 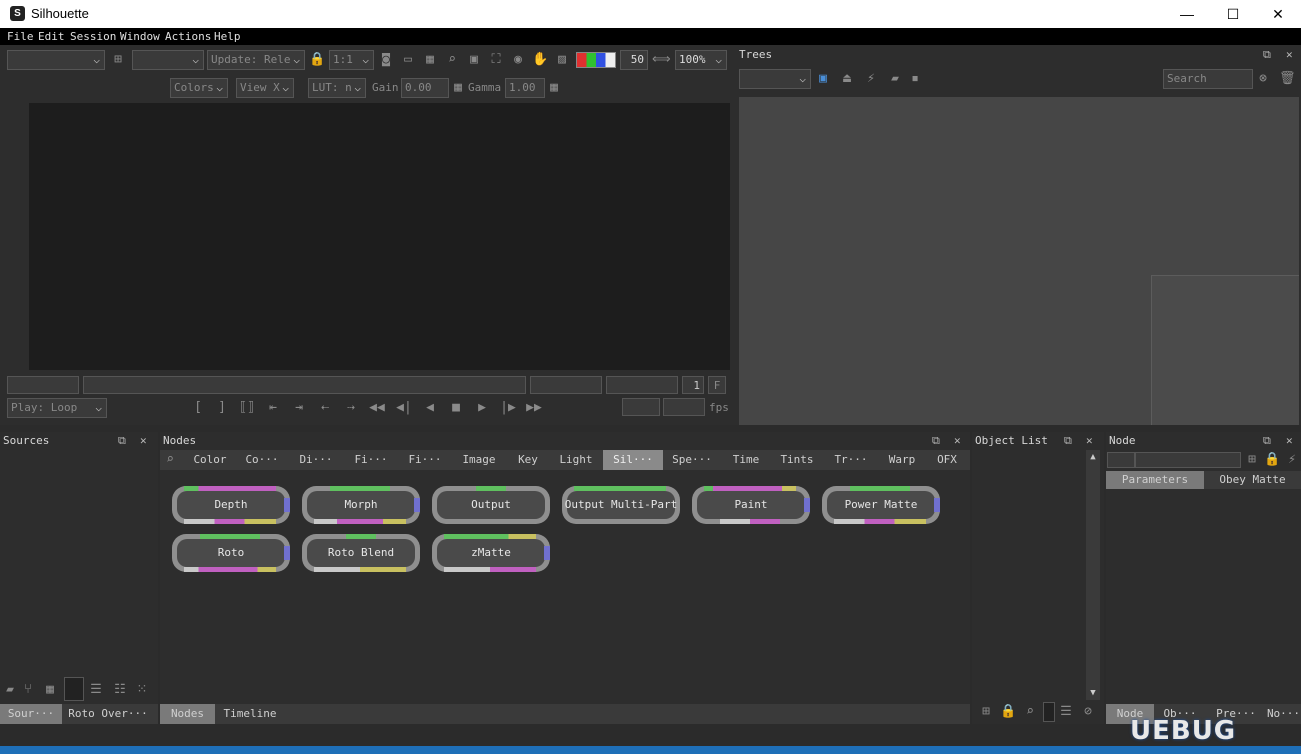 What do you see at coordinates (751, 505) in the screenshot?
I see `node-paint: Paint` at bounding box center [751, 505].